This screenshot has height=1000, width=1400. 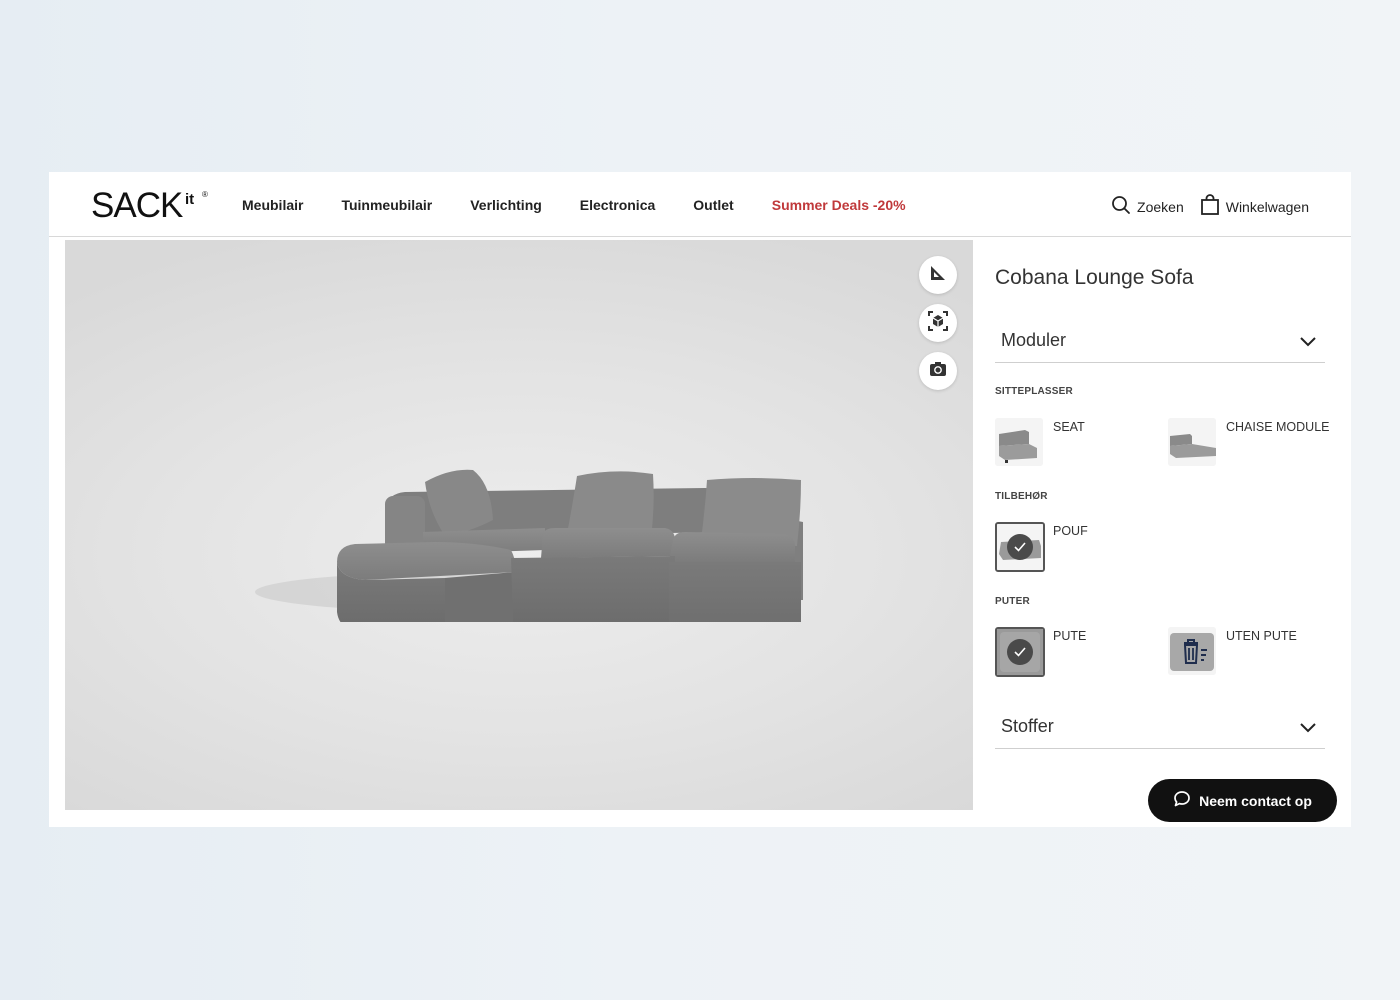 I want to click on header-actions: Zoeken Winkelwagen, so click(x=1202, y=206).